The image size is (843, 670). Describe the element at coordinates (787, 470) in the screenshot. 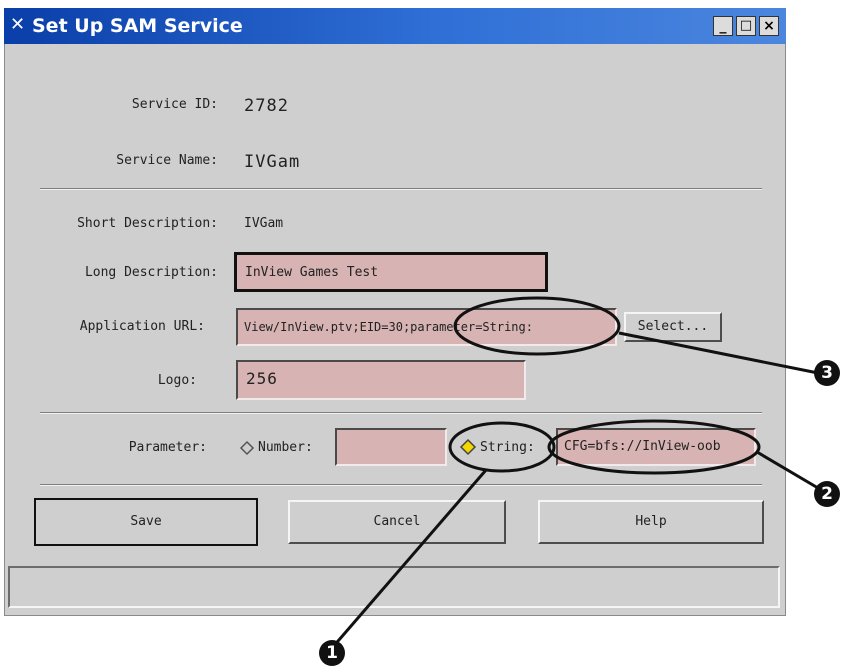

I see `callout-2-line` at that location.